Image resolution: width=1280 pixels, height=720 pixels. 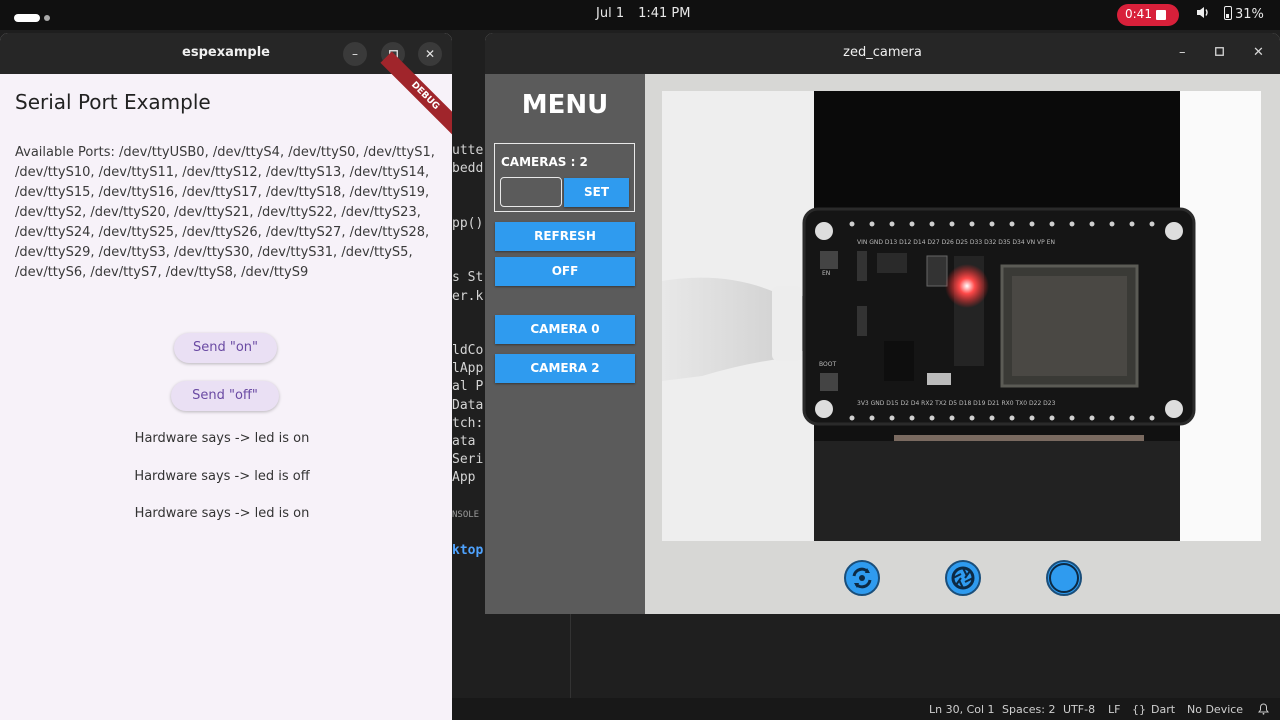 I want to click on date-label: Jul 1, so click(x=610, y=13).